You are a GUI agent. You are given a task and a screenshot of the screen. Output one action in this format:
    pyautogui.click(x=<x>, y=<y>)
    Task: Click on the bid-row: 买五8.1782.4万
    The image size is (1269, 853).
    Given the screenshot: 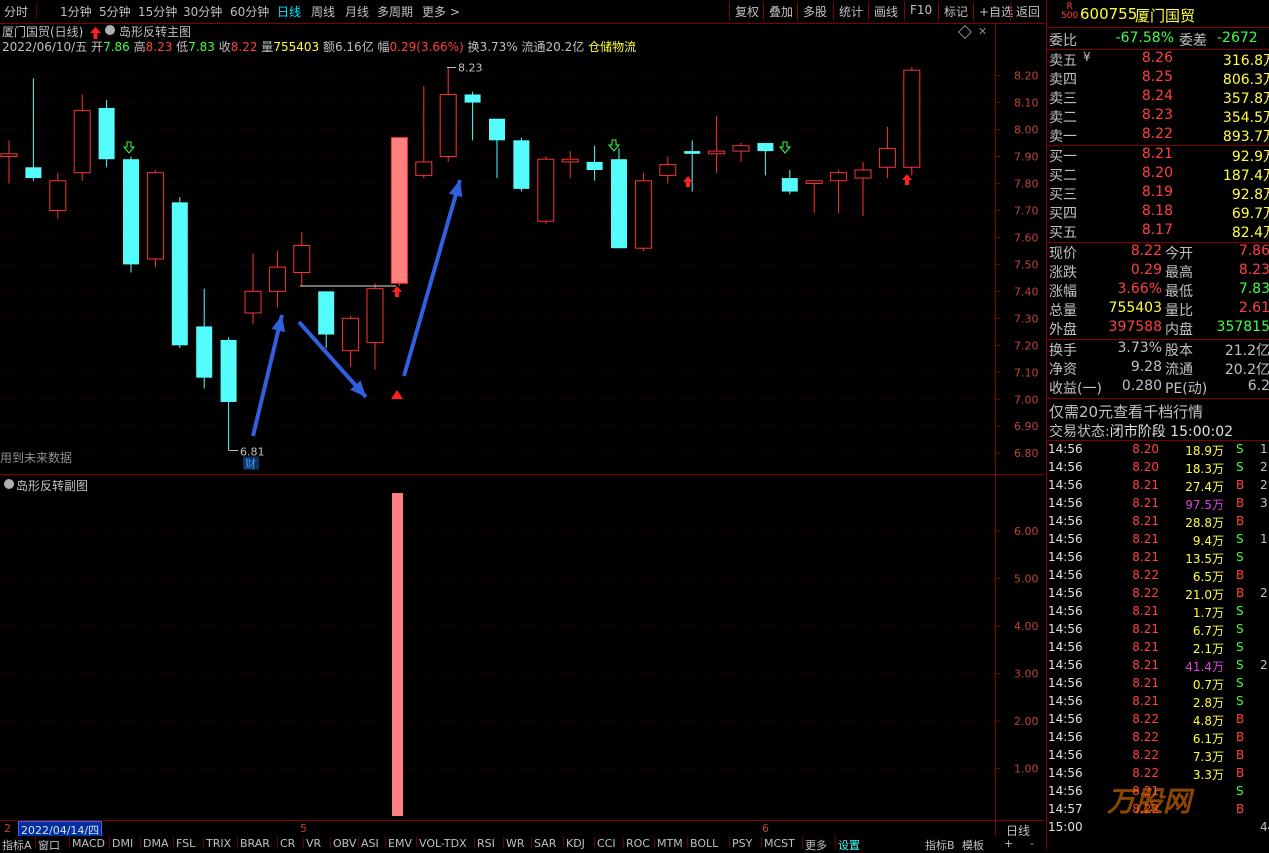 What is the action you would take?
    pyautogui.click(x=1158, y=231)
    